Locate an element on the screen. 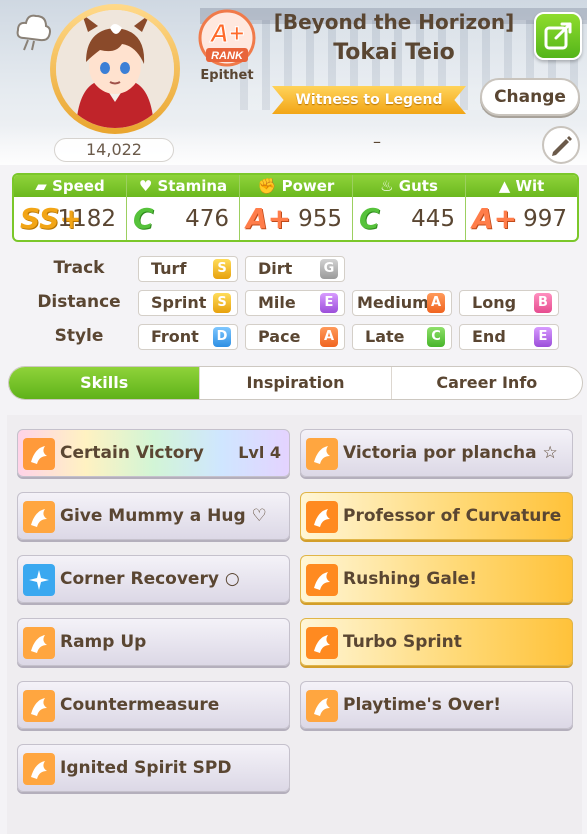 This screenshot has height=834, width=587. skill-card: Give Mummy a Hug ♡ is located at coordinates (153, 516).